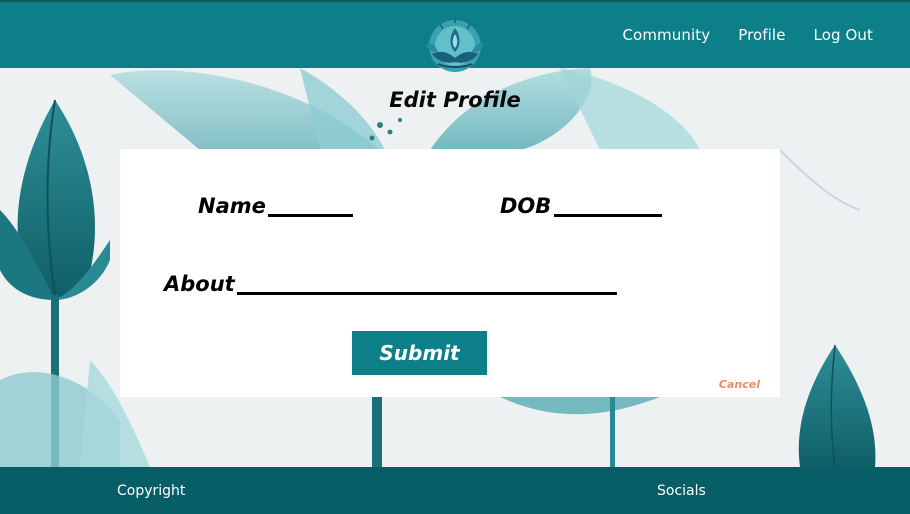  I want to click on page-title: Edit Profile, so click(455, 100).